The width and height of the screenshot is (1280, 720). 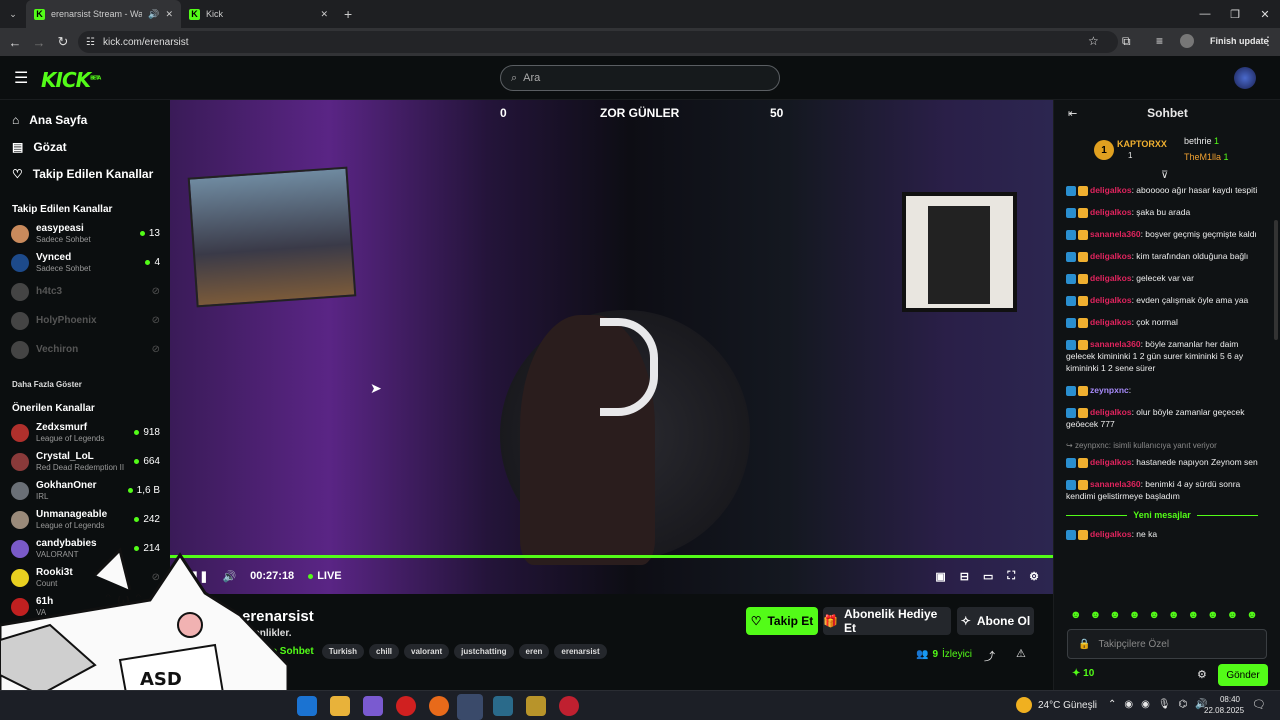 What do you see at coordinates (1126, 41) in the screenshot?
I see `extensions-icon: ⧉` at bounding box center [1126, 41].